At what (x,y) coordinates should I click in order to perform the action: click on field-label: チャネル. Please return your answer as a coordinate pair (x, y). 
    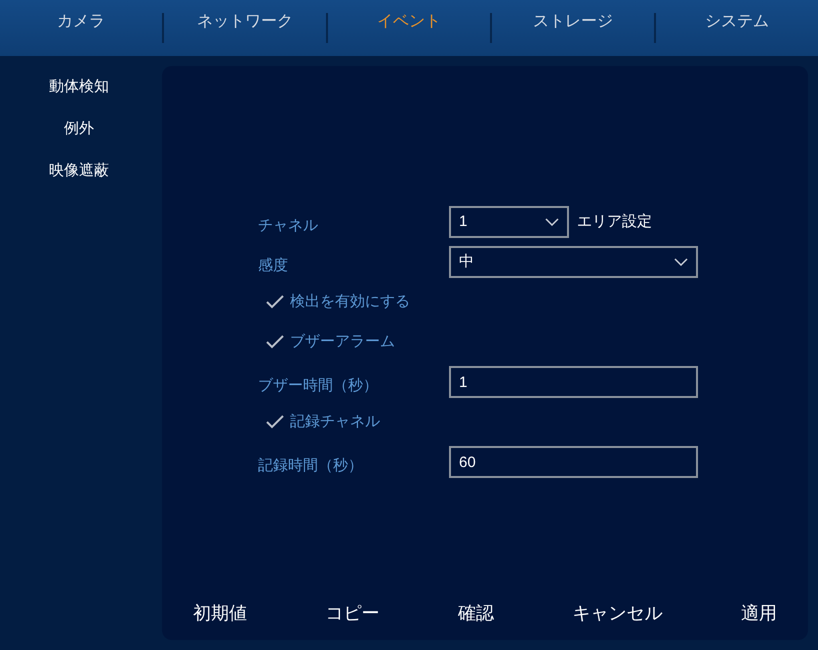
    Looking at the image, I should click on (288, 226).